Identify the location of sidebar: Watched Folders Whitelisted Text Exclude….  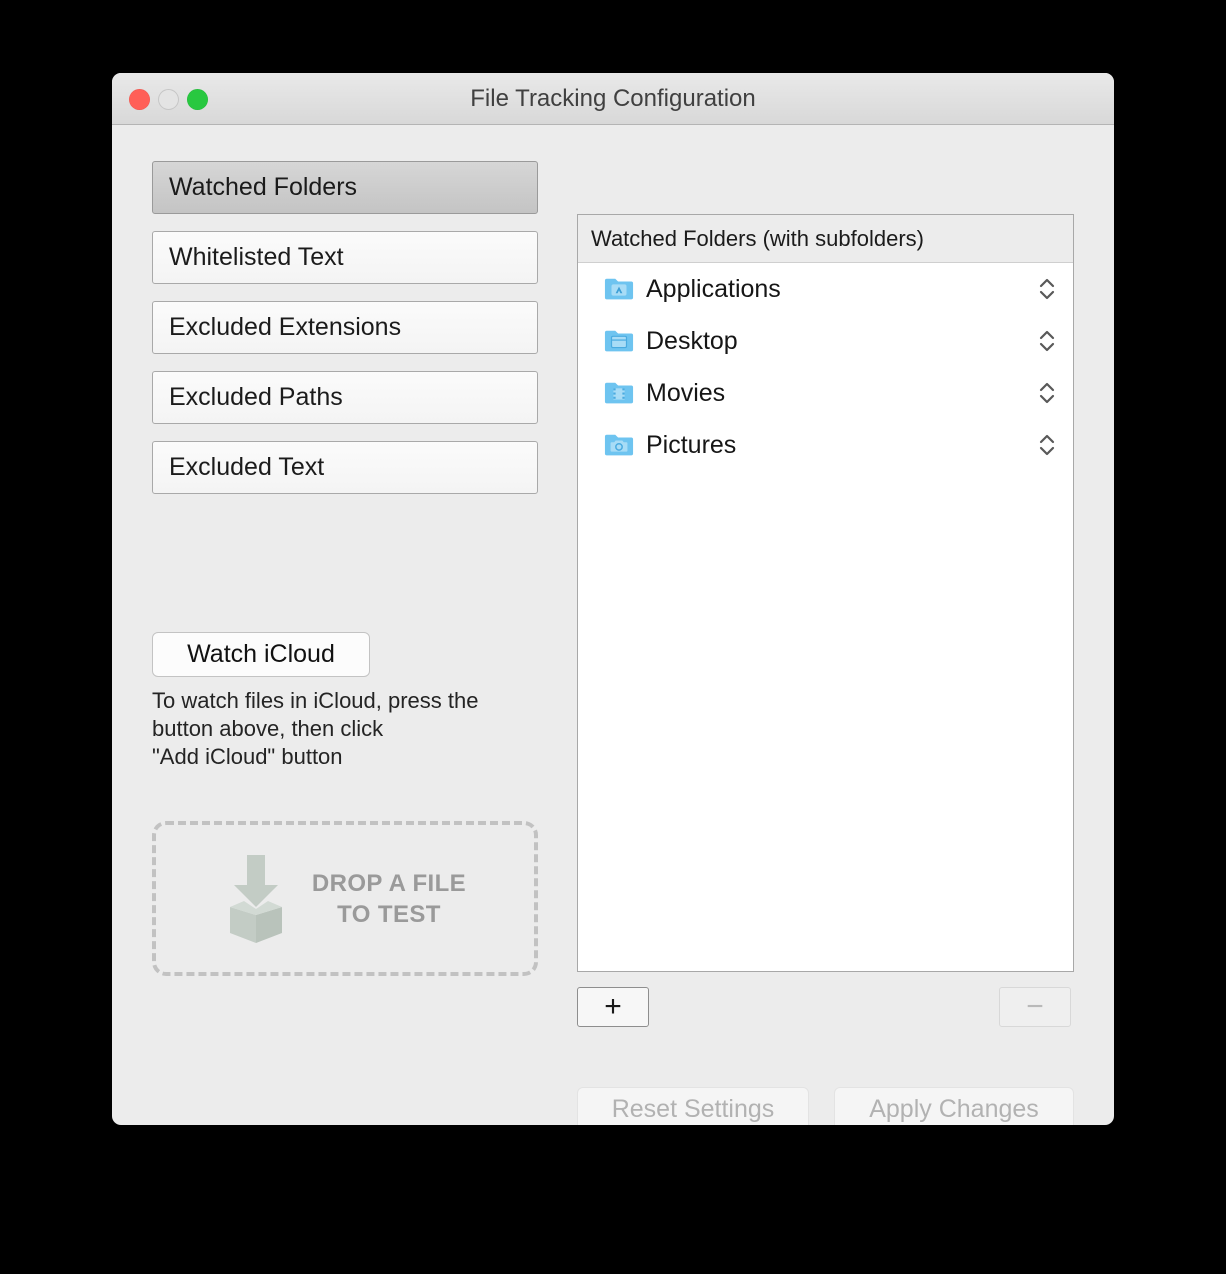
(345, 336).